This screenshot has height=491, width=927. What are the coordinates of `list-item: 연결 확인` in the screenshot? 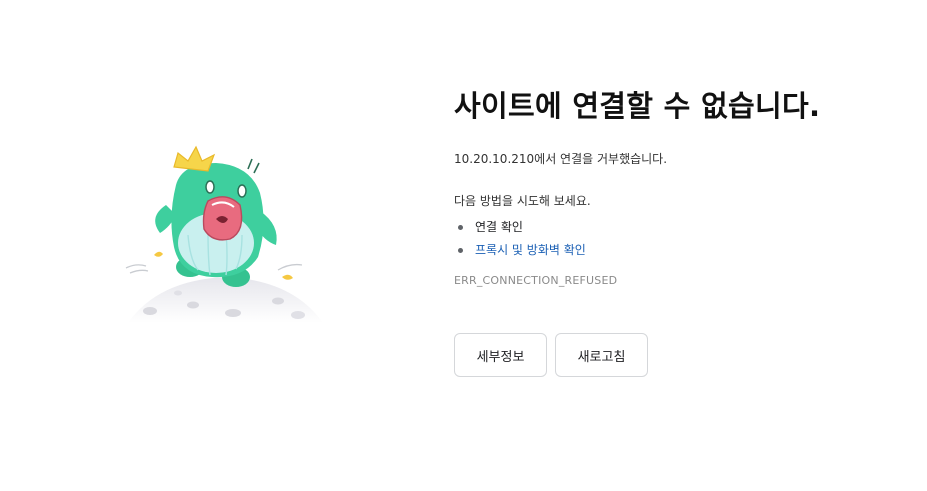 It's located at (684, 227).